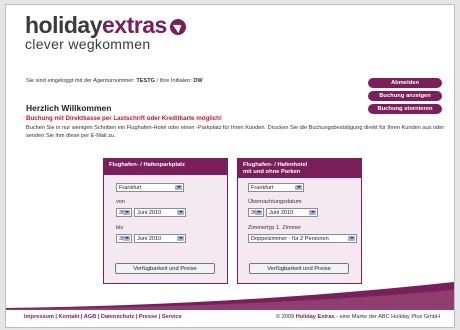 The height and width of the screenshot is (330, 460). What do you see at coordinates (275, 228) in the screenshot?
I see `hotel-room-label: Zimmertyp 1. Zimmer` at bounding box center [275, 228].